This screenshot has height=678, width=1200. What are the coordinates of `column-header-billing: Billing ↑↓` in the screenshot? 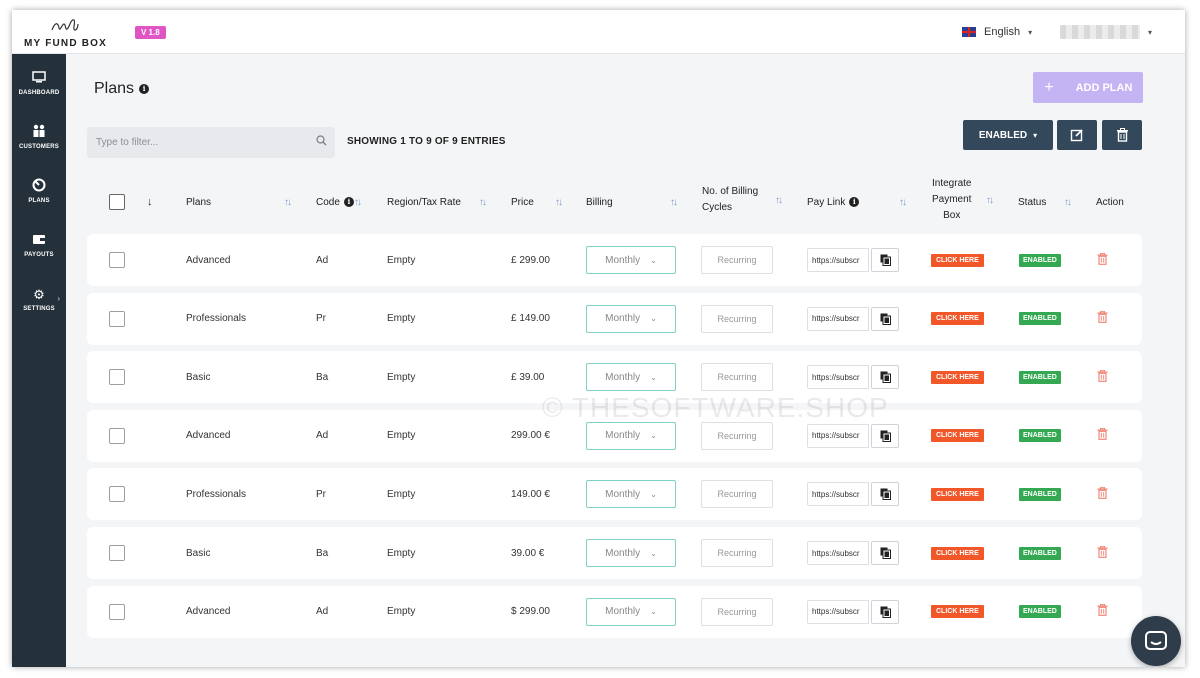 It's located at (632, 202).